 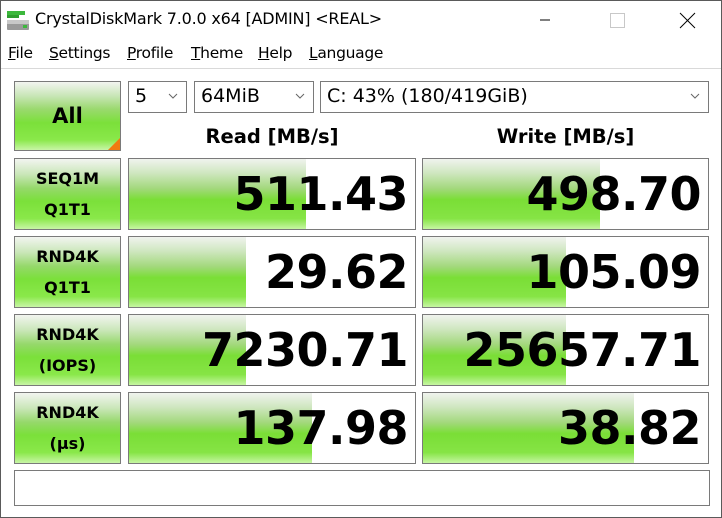 What do you see at coordinates (305, 350) in the screenshot?
I see `result-value: 7230.71` at bounding box center [305, 350].